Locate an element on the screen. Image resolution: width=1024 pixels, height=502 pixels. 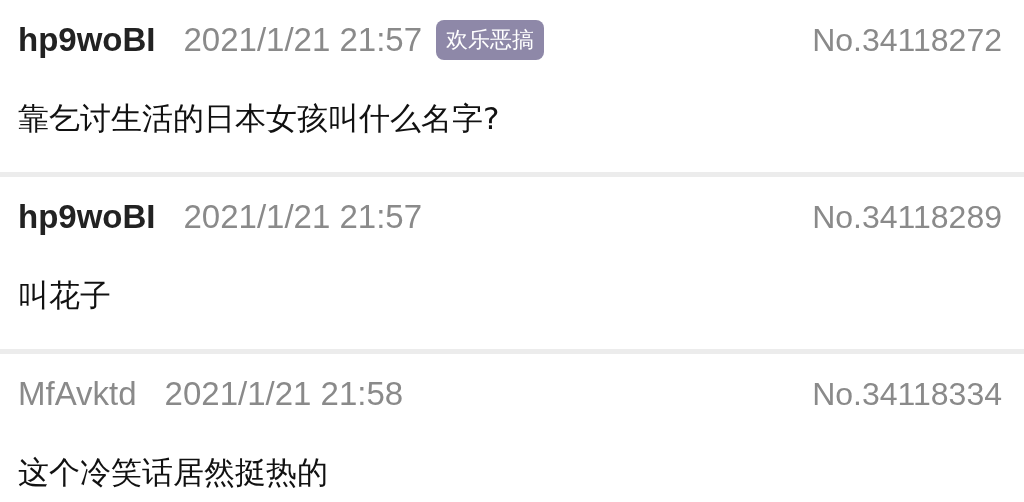
post-text: 靠乞讨生活的日本女孩叫什么名字? is located at coordinates (259, 118).